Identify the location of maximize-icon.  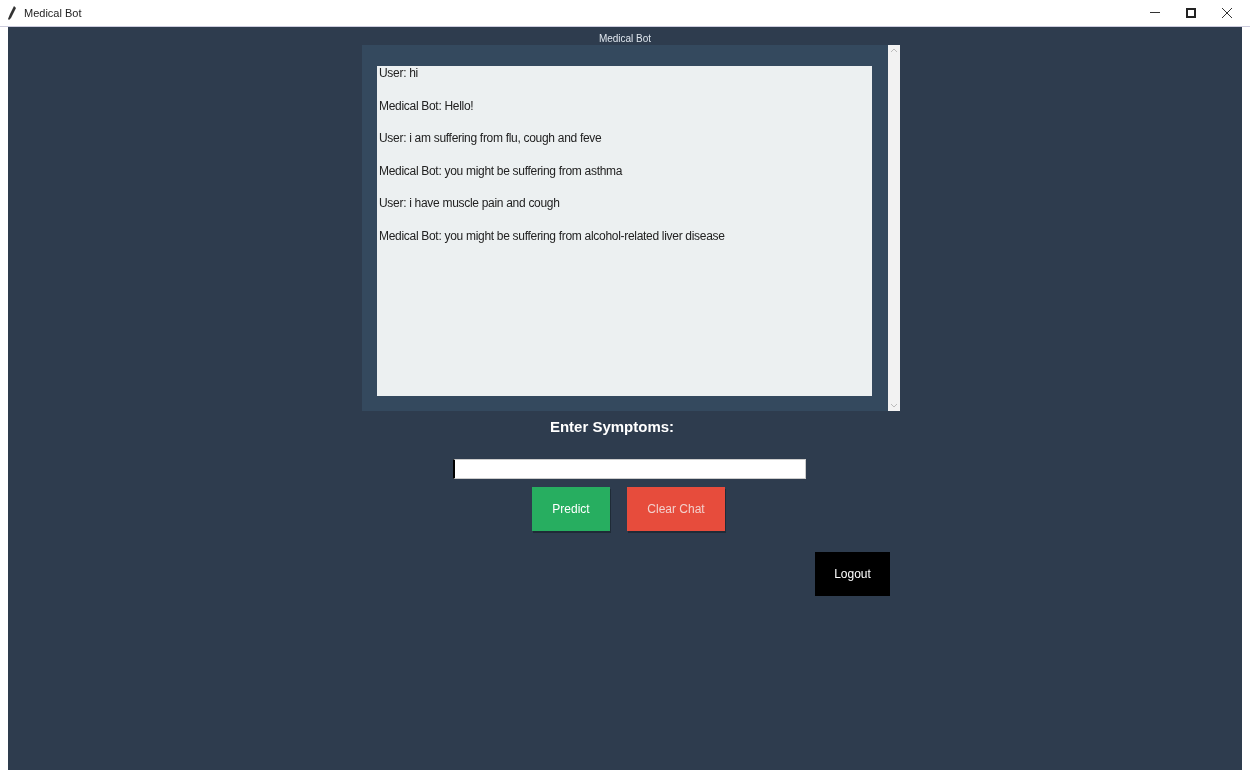
(1191, 13).